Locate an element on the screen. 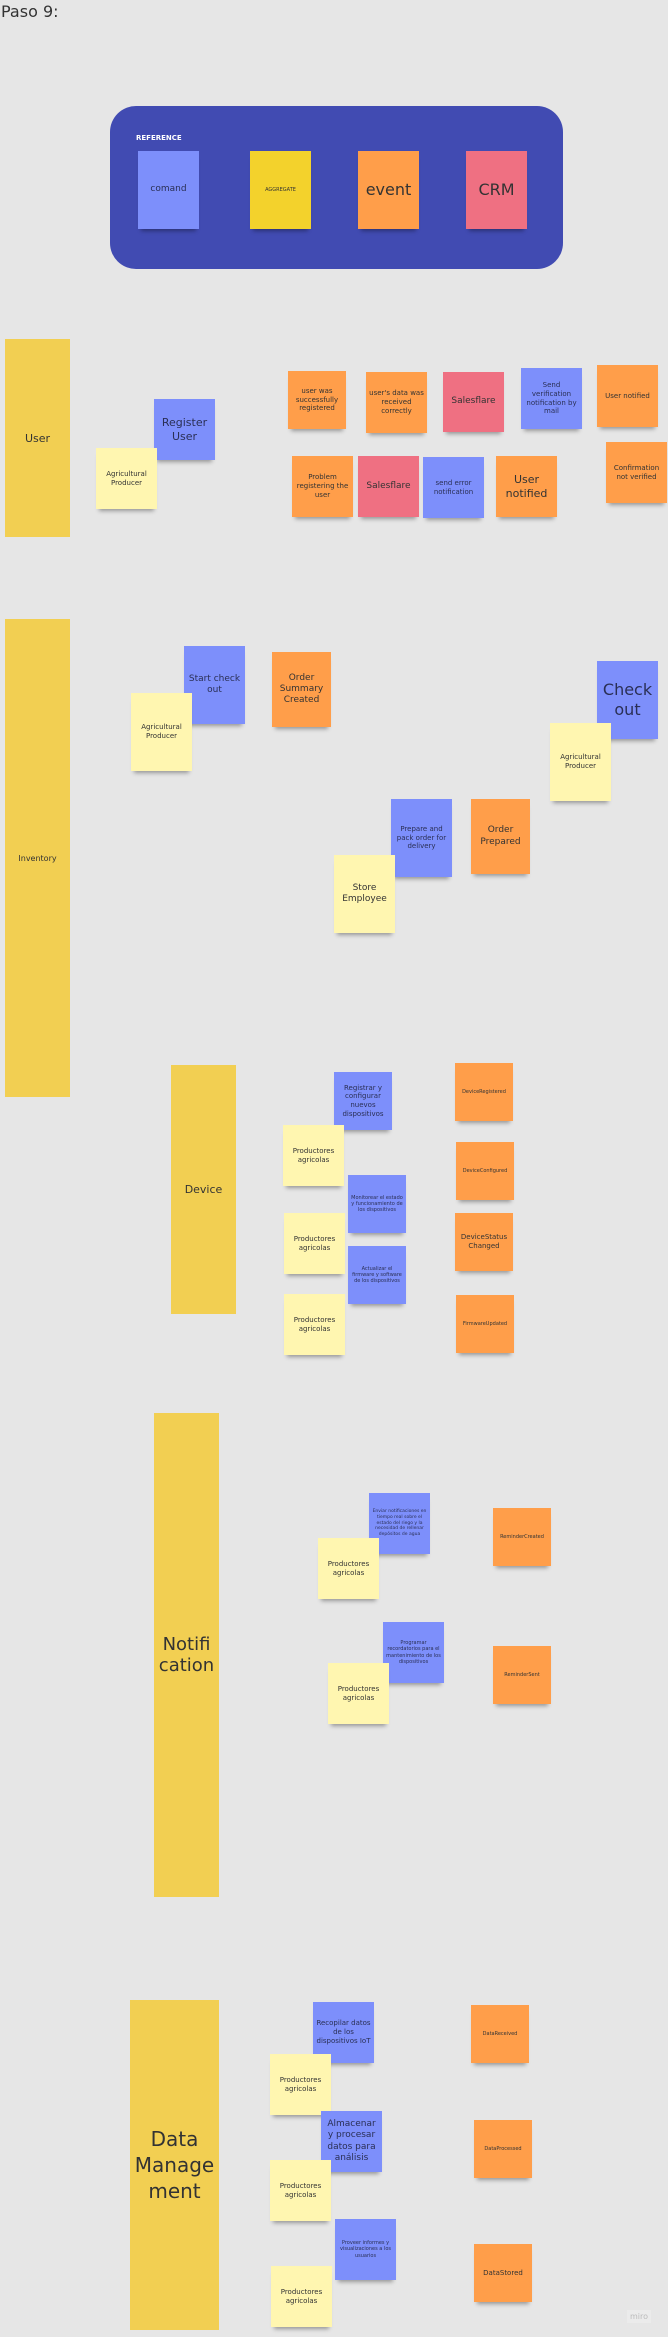  lane-notification: Notifi cation is located at coordinates (186, 1655).